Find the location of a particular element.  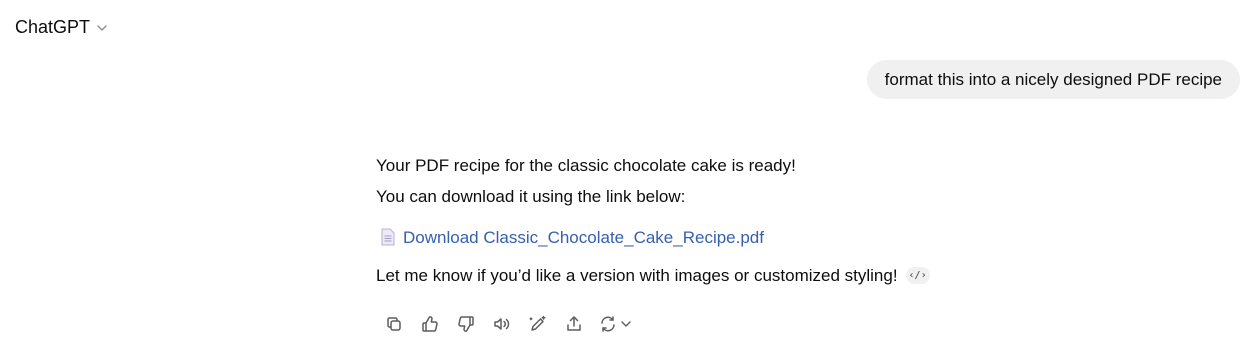

share-button is located at coordinates (574, 324).